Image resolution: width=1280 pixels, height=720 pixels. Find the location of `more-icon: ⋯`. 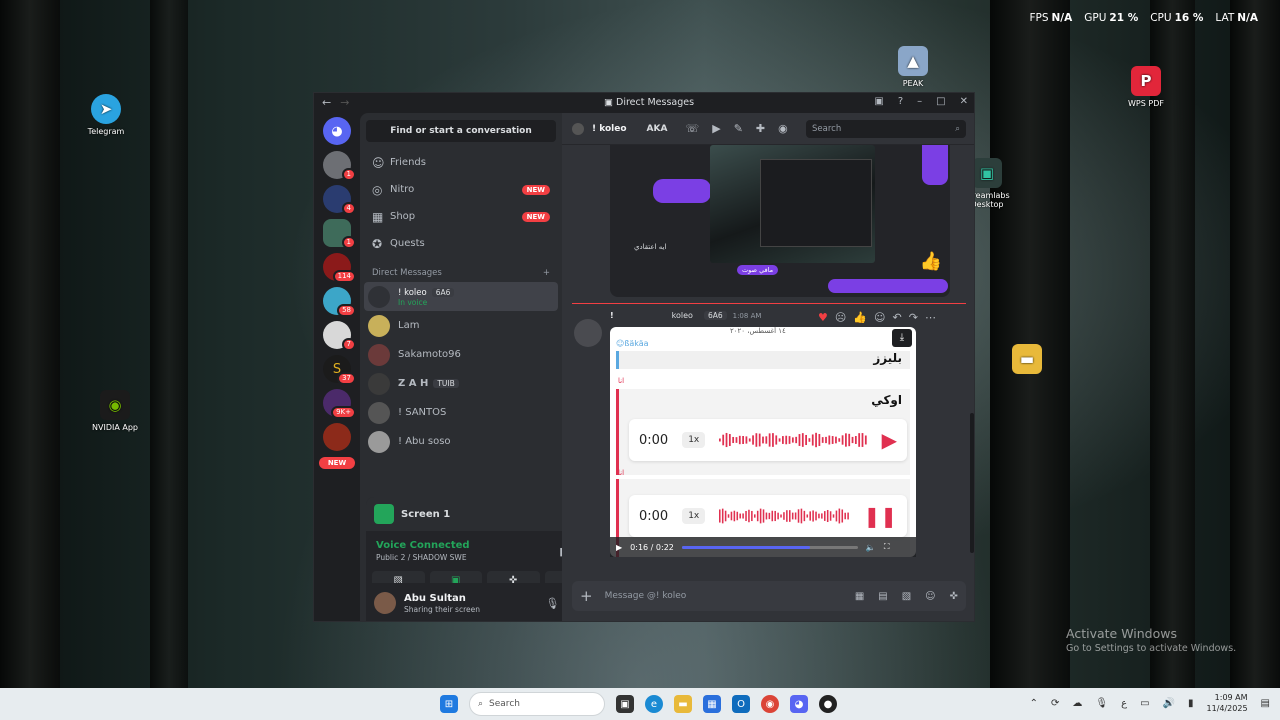

more-icon: ⋯ is located at coordinates (930, 317).